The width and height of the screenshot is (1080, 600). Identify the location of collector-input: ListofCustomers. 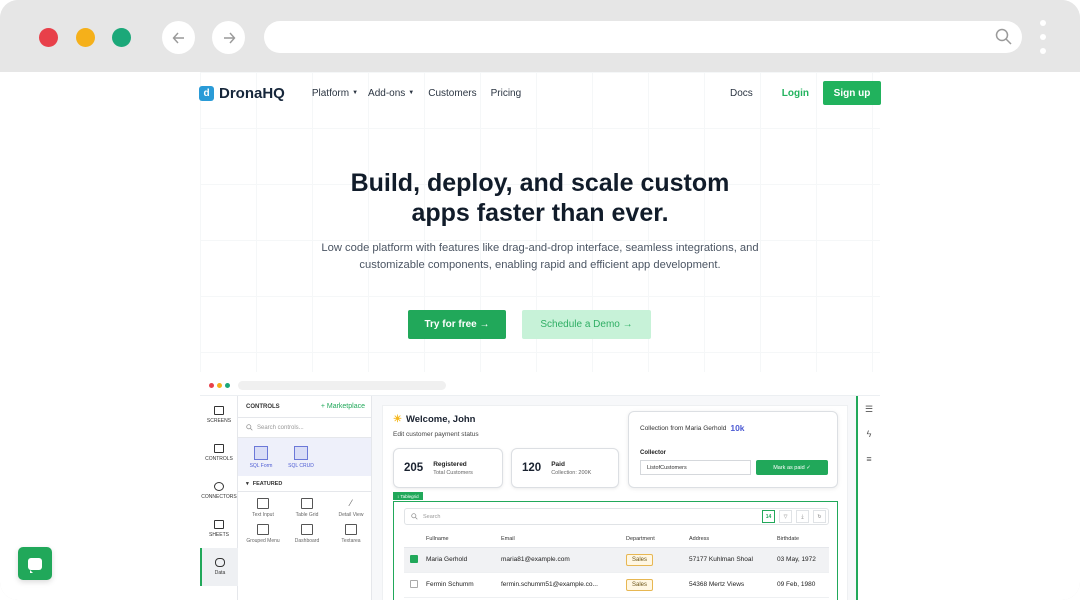
(695, 467).